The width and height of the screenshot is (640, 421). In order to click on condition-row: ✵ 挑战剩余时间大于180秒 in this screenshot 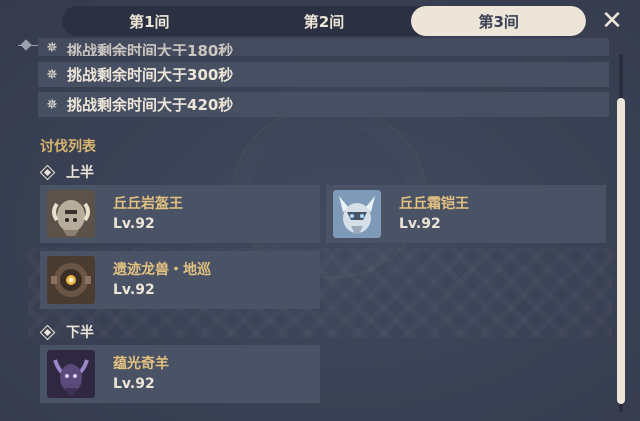, I will do `click(323, 47)`.